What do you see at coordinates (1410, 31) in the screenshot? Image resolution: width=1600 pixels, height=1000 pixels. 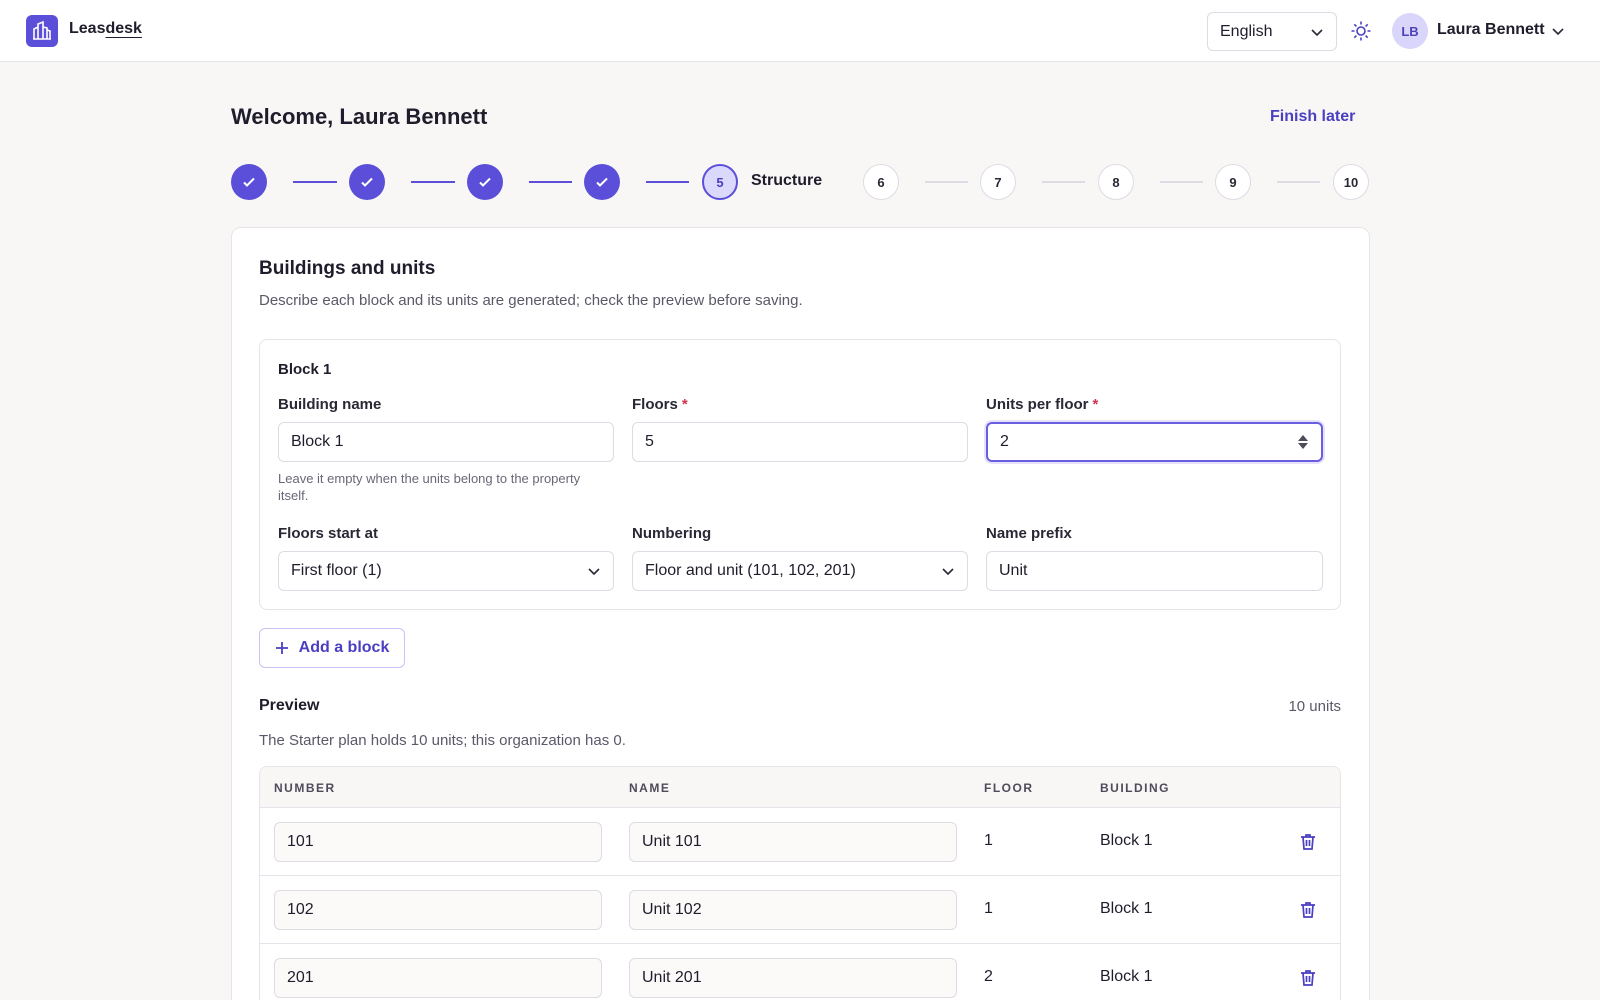 I see `avatar: LB` at bounding box center [1410, 31].